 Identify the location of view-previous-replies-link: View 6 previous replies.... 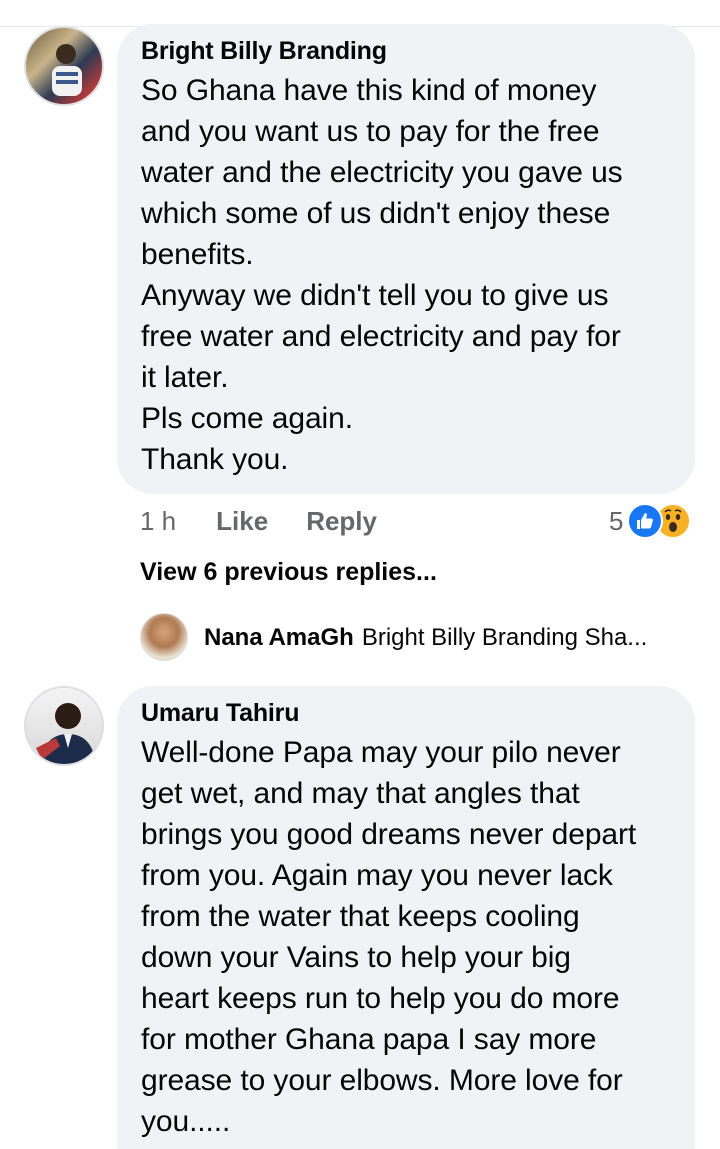
(288, 572).